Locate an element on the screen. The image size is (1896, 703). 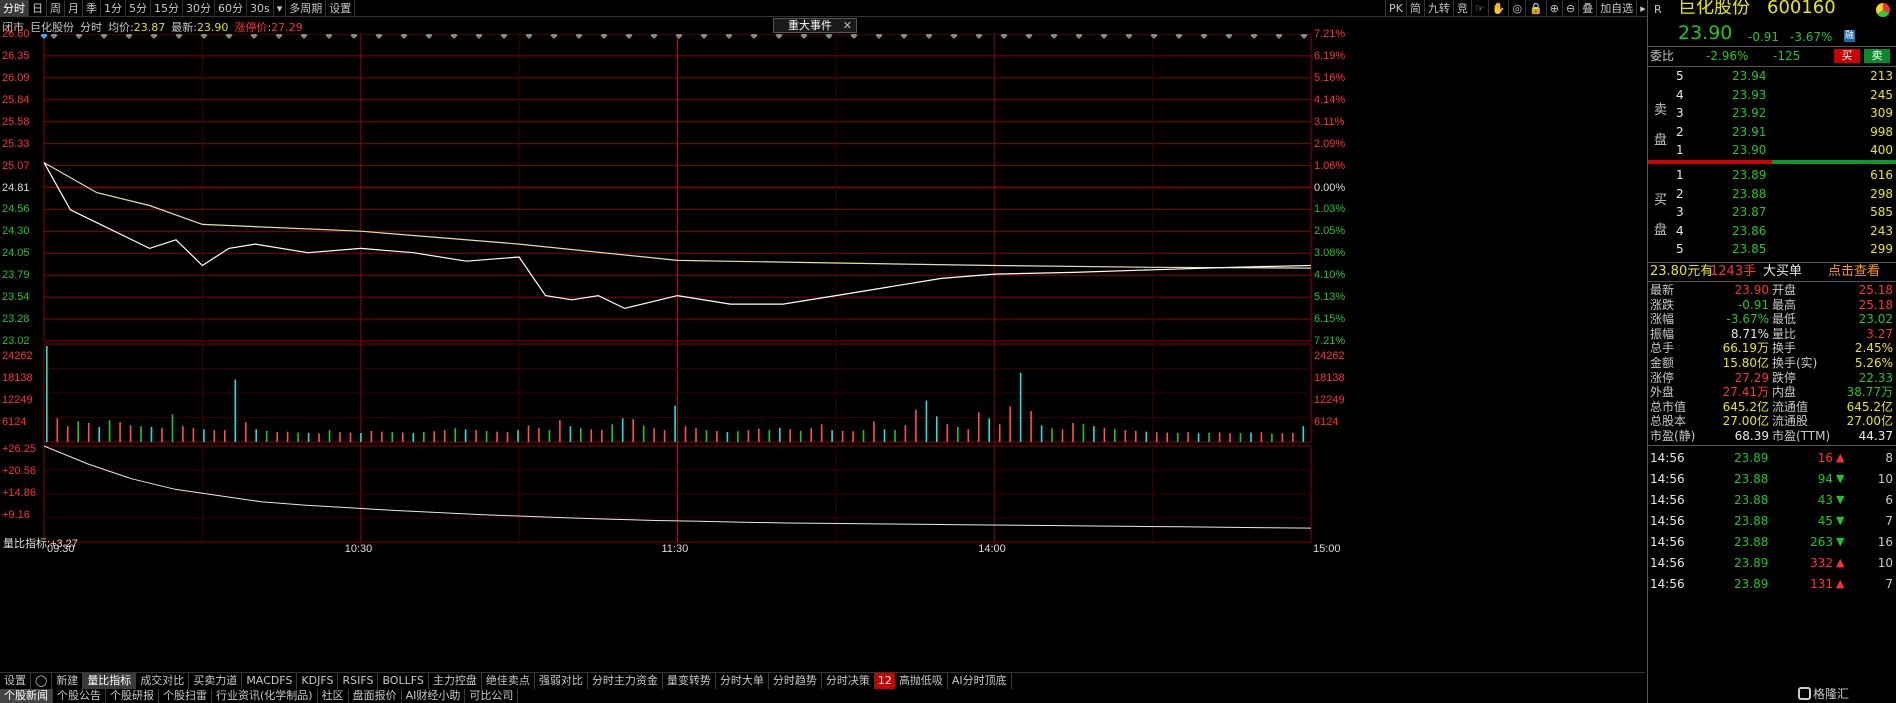
period-tab: 周 is located at coordinates (56, 8).